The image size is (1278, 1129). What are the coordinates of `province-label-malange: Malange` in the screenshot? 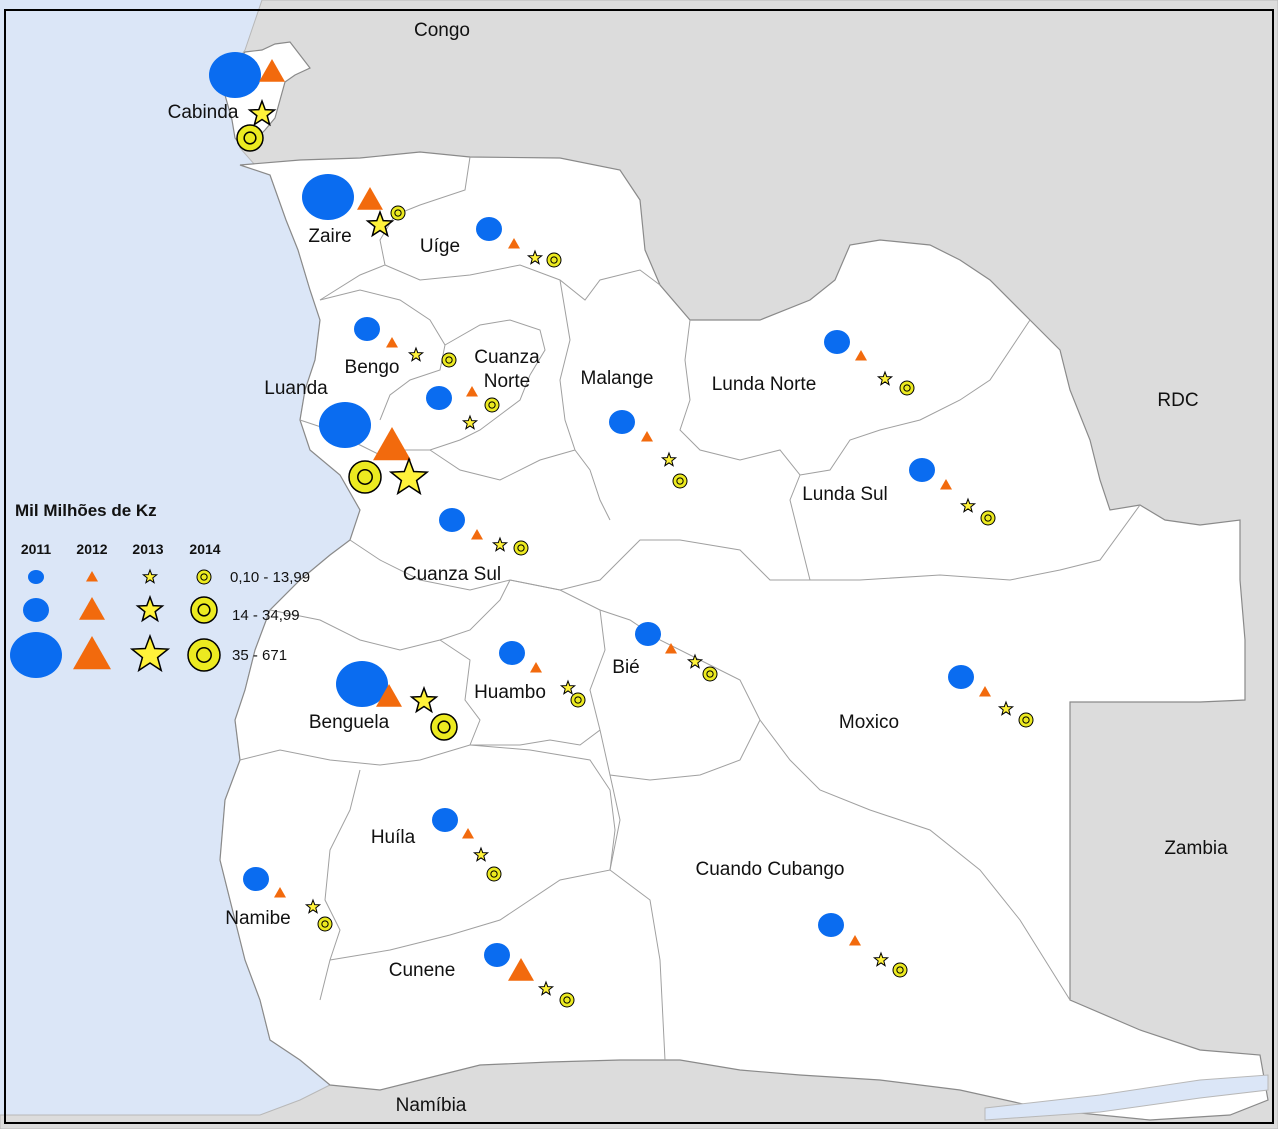 It's located at (617, 378).